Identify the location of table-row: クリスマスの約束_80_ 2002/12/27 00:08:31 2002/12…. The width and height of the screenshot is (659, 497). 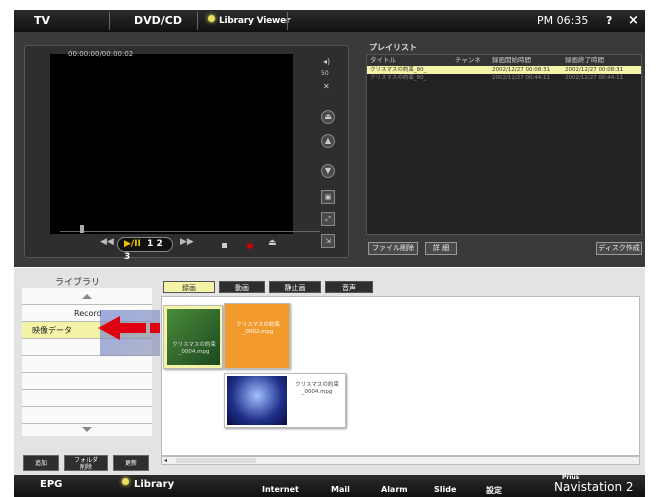
(504, 70).